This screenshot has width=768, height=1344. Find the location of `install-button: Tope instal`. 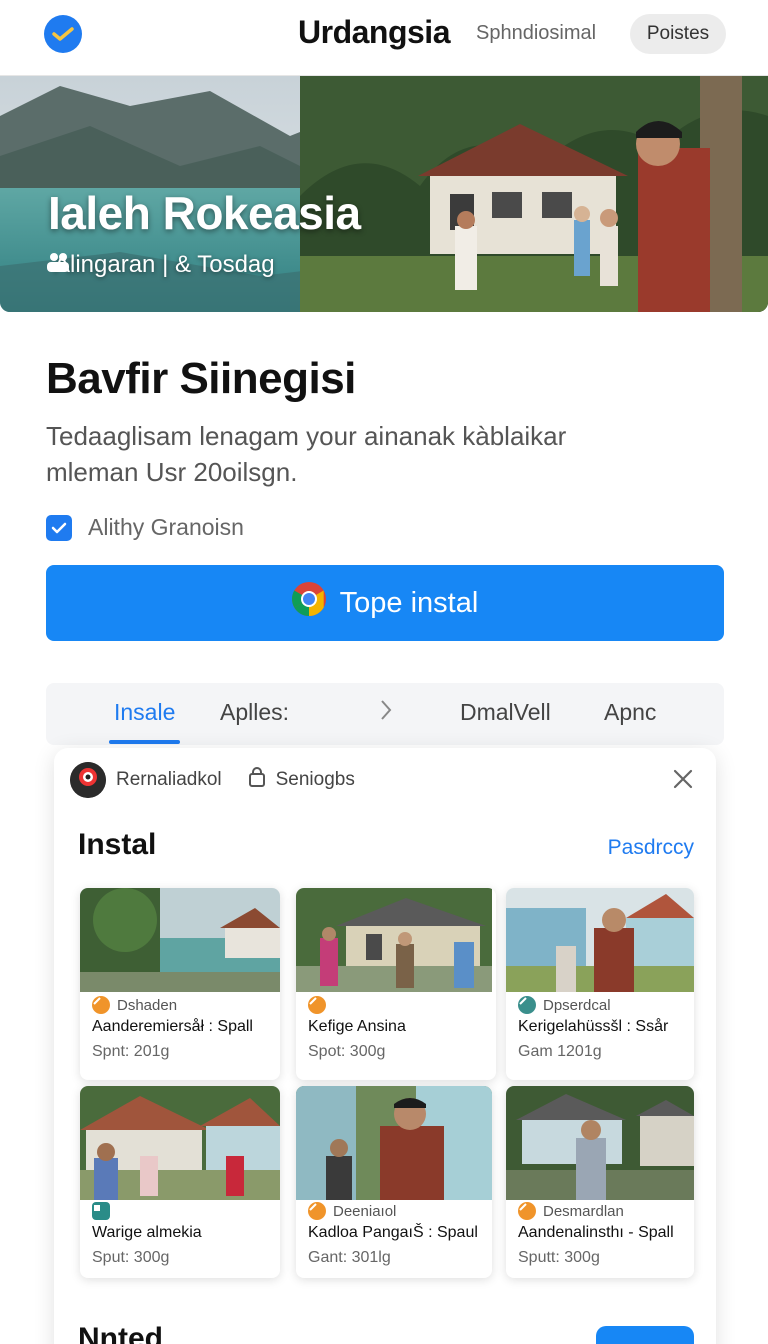

install-button: Tope instal is located at coordinates (385, 603).